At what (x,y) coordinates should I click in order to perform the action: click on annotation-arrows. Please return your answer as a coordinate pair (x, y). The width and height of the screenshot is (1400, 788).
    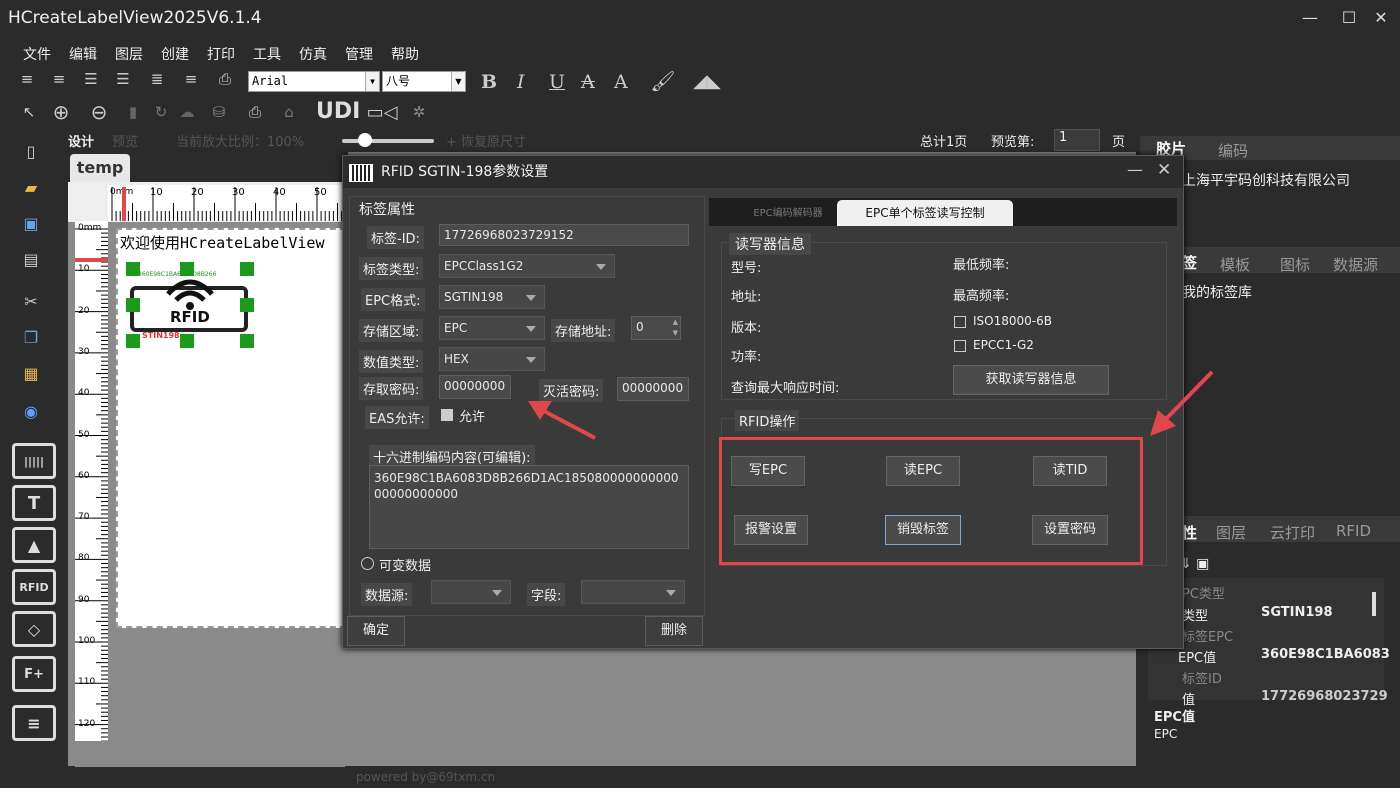
    Looking at the image, I should click on (871, 405).